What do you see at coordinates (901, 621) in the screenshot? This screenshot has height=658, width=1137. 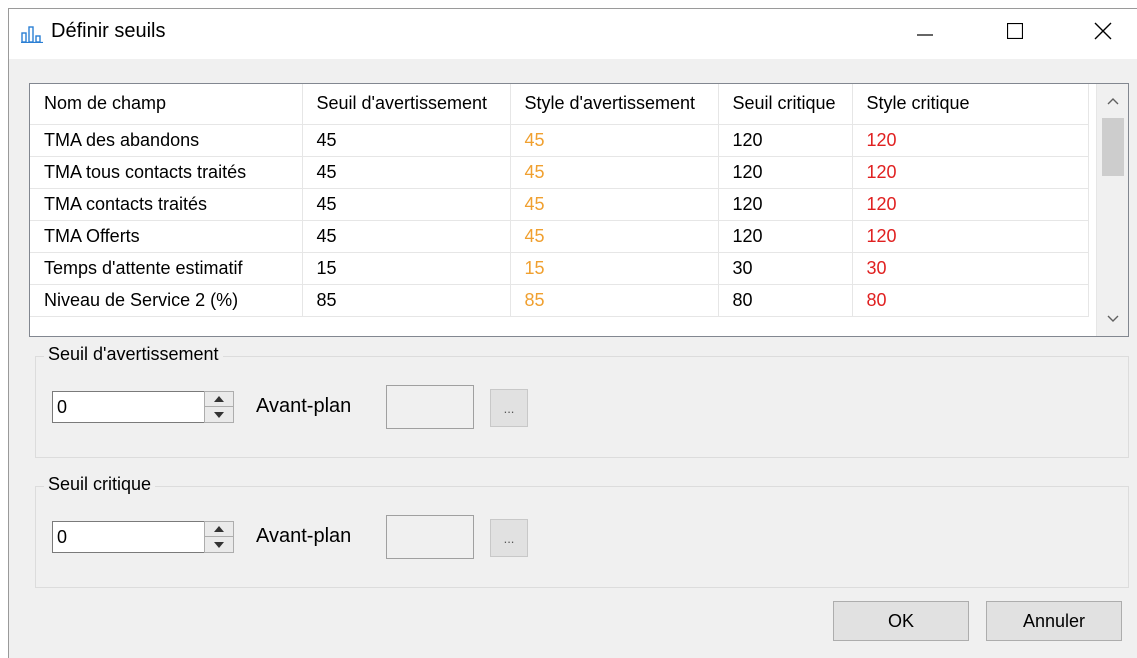 I see `ok-button: OK` at bounding box center [901, 621].